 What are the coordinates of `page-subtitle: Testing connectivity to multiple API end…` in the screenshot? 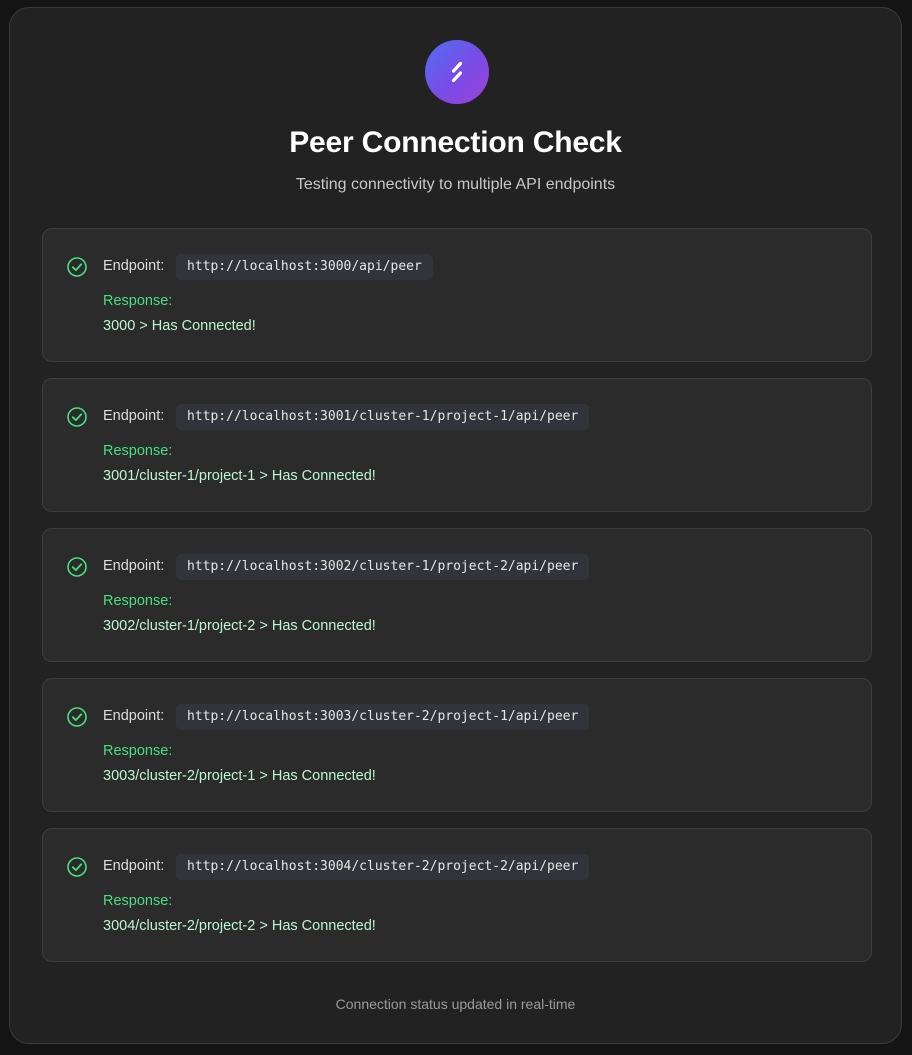 It's located at (455, 184).